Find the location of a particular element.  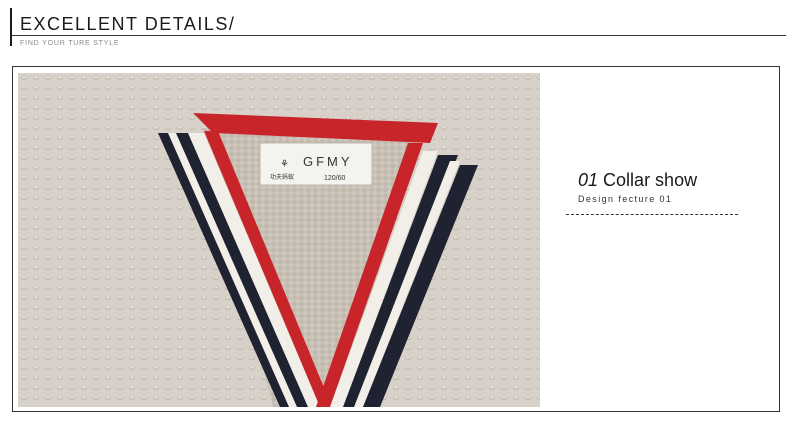

caption-text: Collar show is located at coordinates (650, 180).